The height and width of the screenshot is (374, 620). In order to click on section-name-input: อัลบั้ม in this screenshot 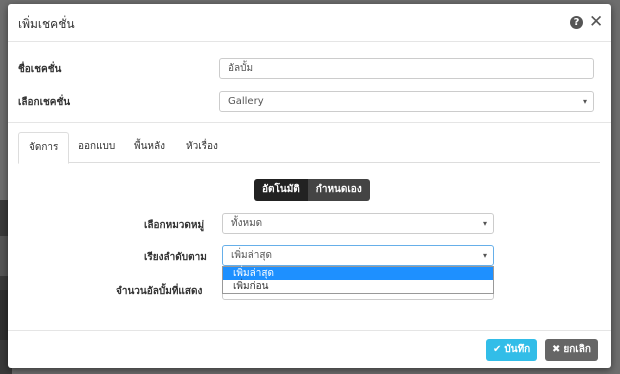, I will do `click(406, 68)`.